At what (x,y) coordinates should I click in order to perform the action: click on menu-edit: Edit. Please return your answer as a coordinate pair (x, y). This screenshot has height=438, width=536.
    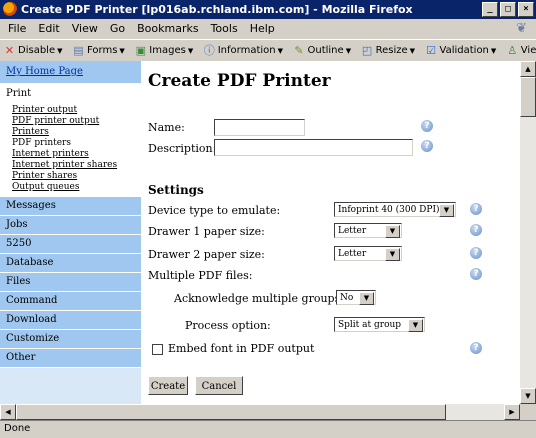
    Looking at the image, I should click on (48, 29).